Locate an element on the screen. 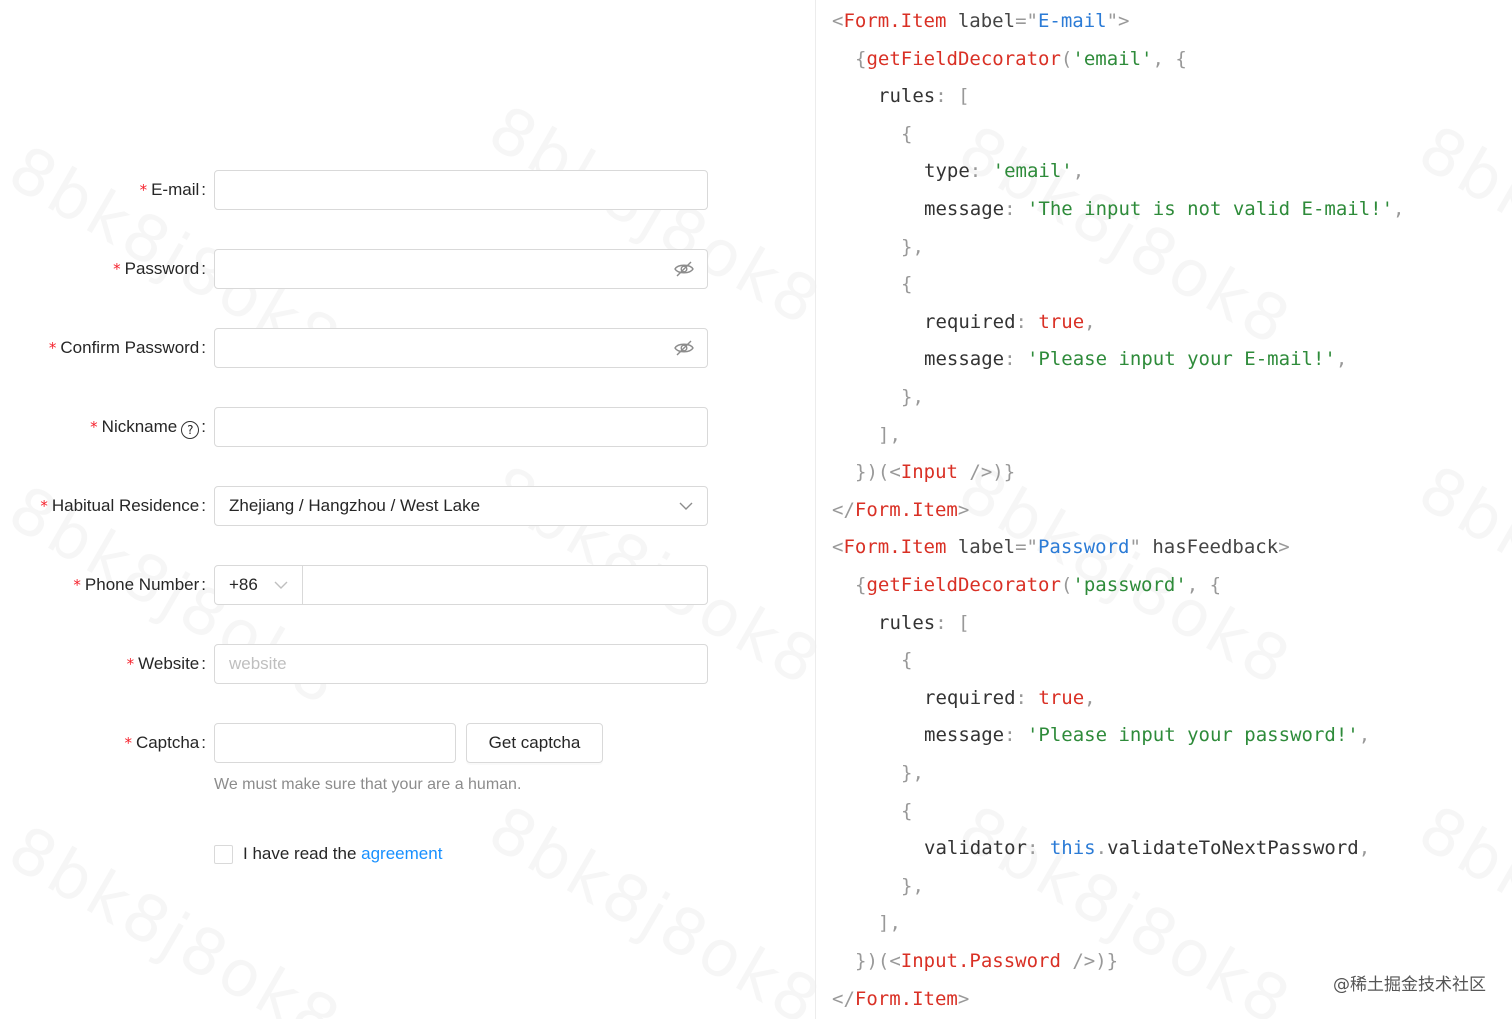  code-line: message: 'Please input your password!', is located at coordinates (1147, 735).